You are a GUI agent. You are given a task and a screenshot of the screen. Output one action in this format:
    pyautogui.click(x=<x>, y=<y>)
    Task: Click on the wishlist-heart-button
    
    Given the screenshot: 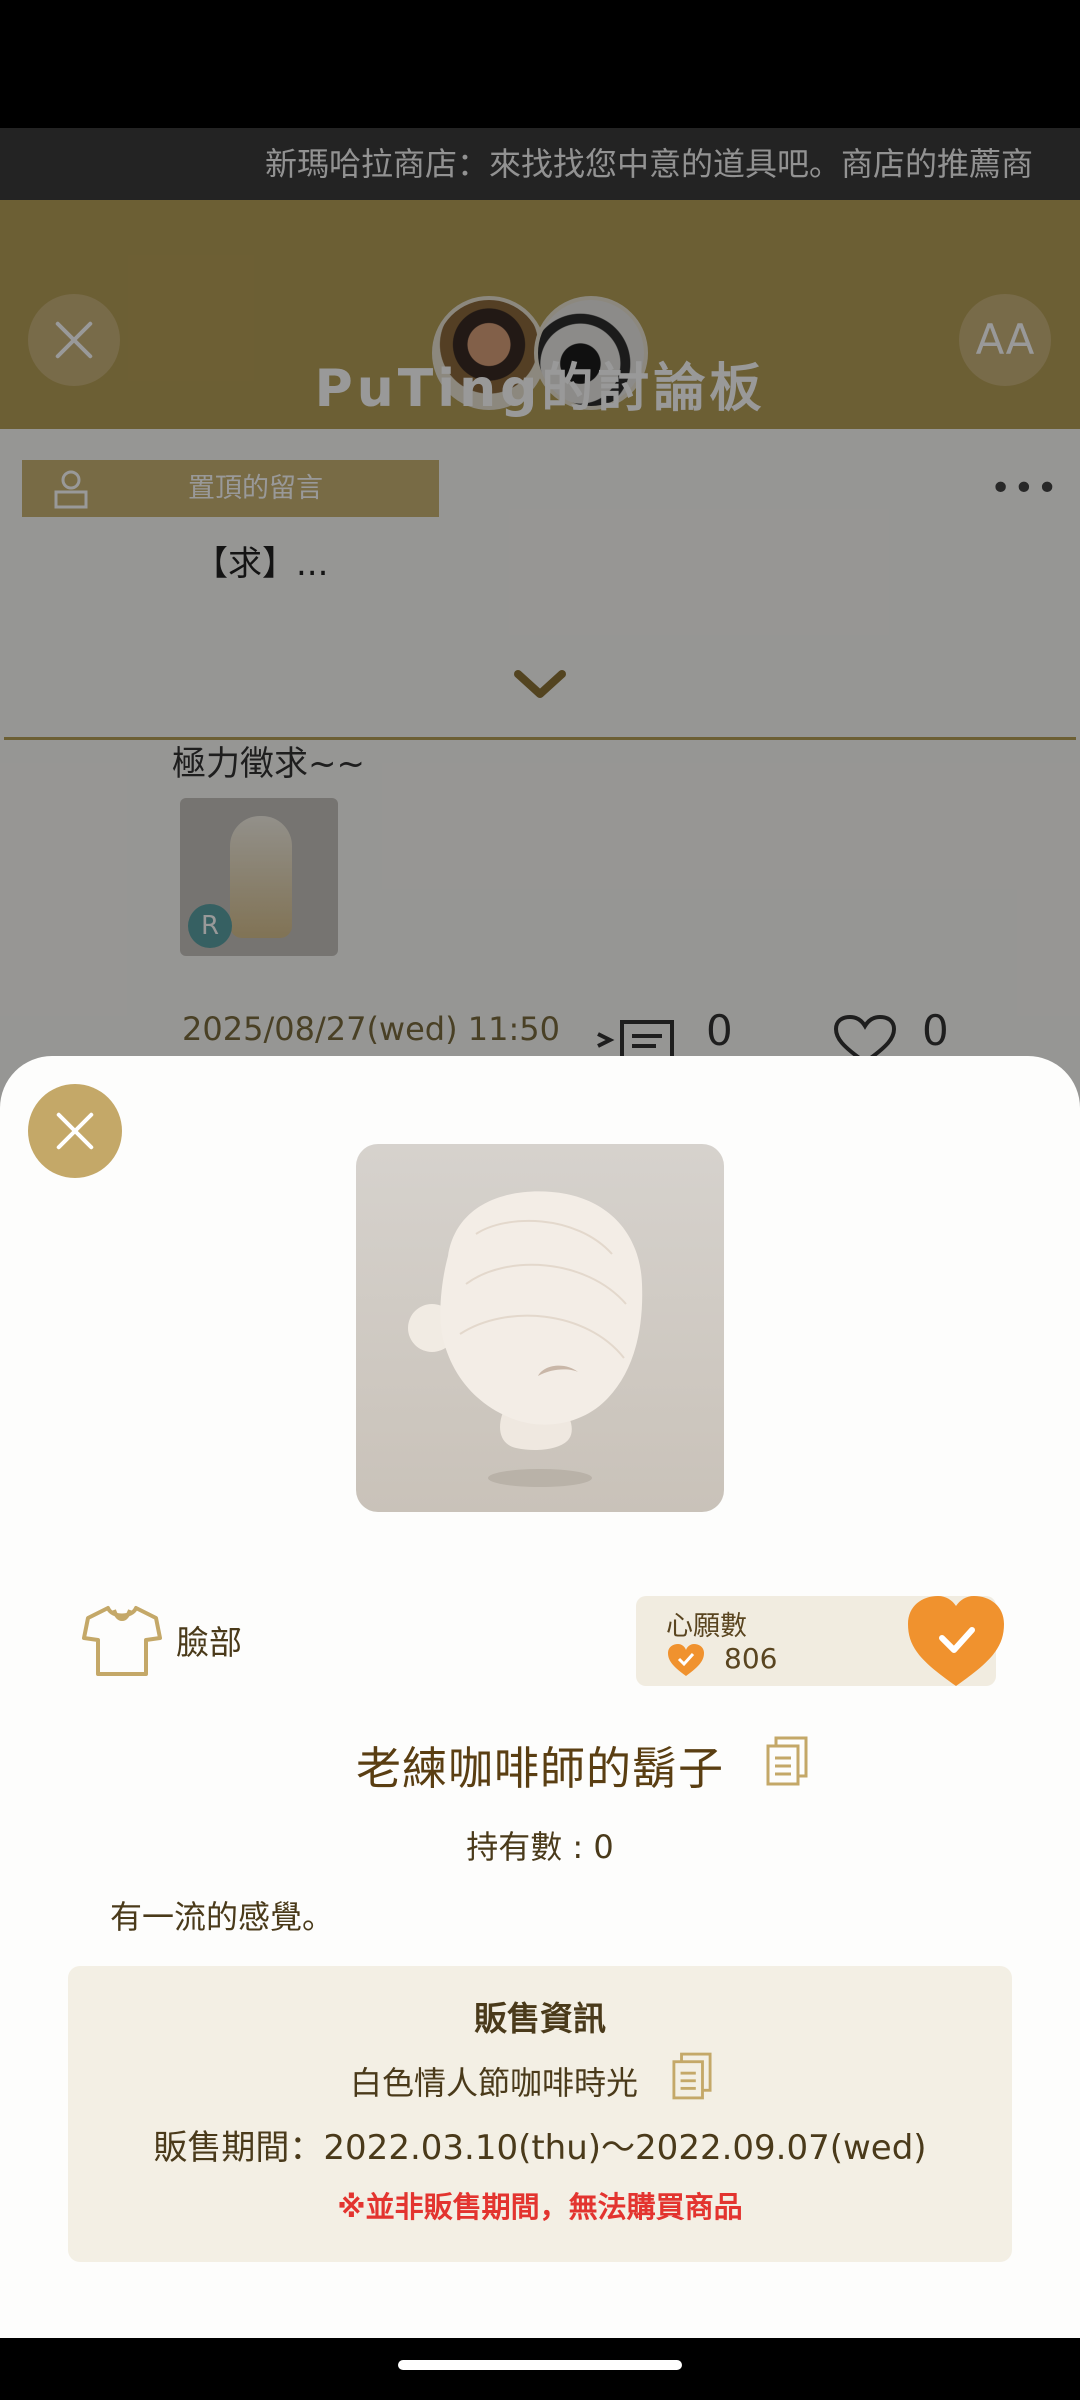 What is the action you would take?
    pyautogui.click(x=956, y=1641)
    